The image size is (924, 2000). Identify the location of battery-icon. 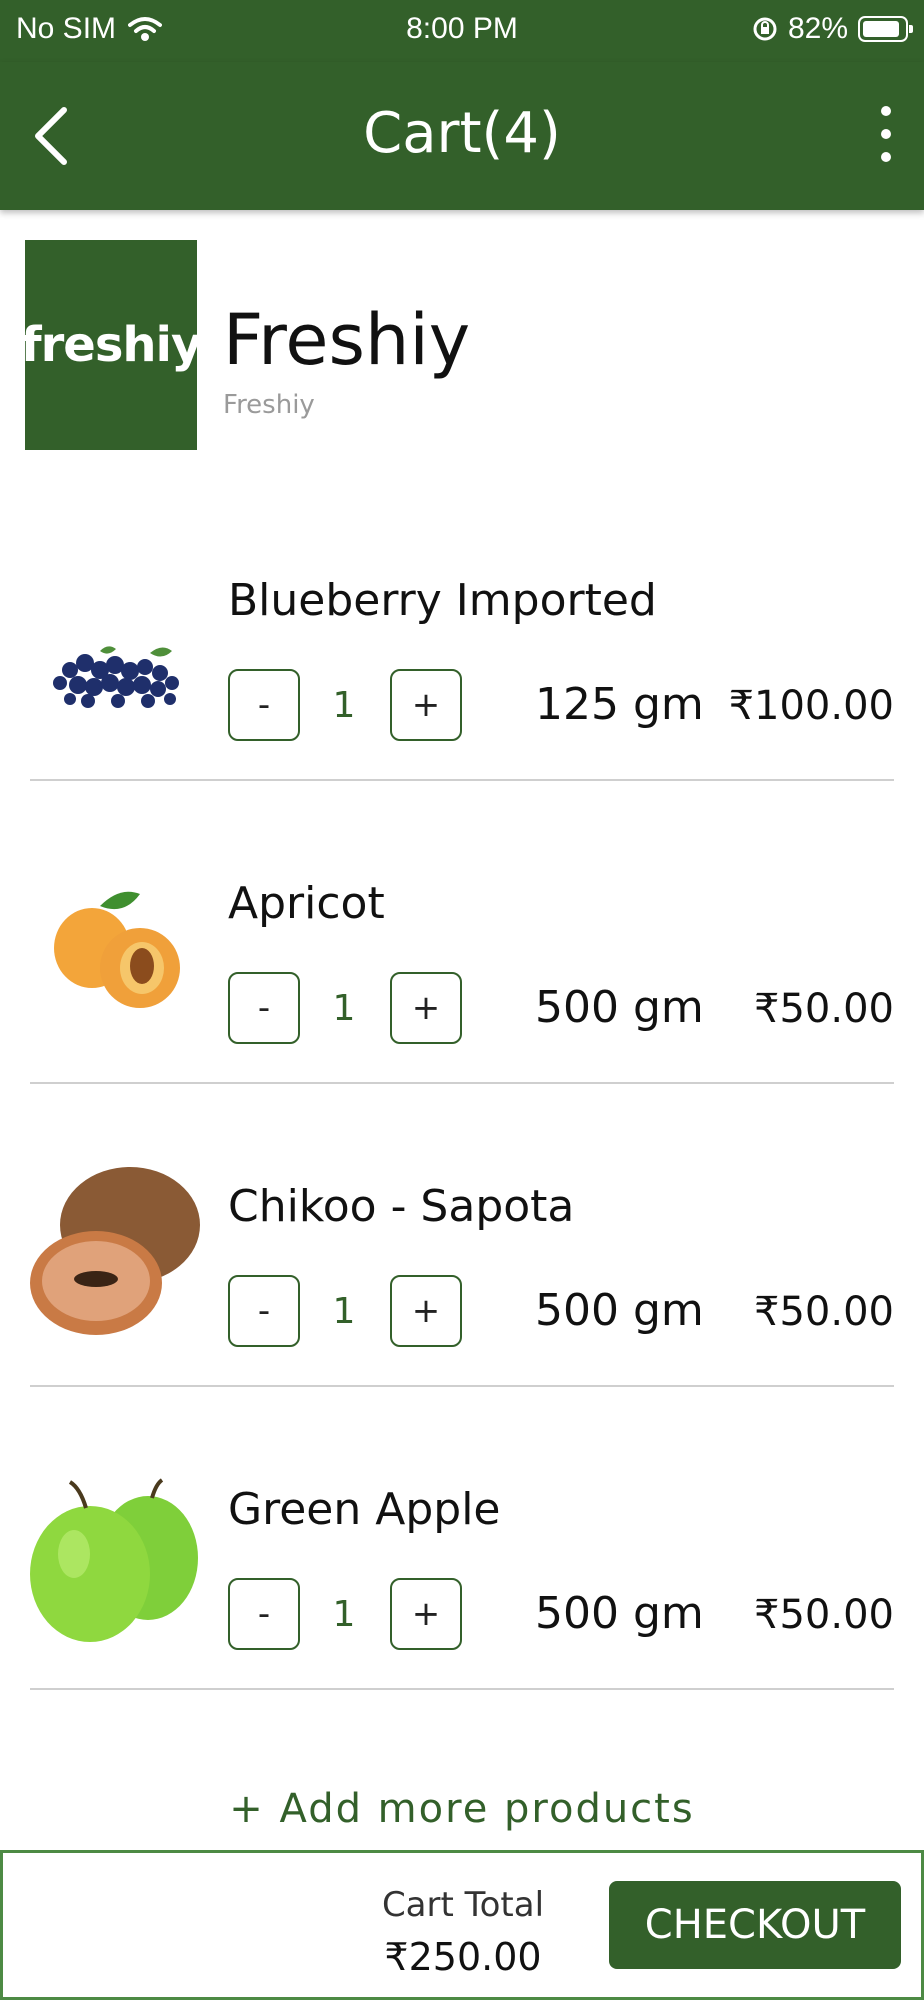
(885, 29).